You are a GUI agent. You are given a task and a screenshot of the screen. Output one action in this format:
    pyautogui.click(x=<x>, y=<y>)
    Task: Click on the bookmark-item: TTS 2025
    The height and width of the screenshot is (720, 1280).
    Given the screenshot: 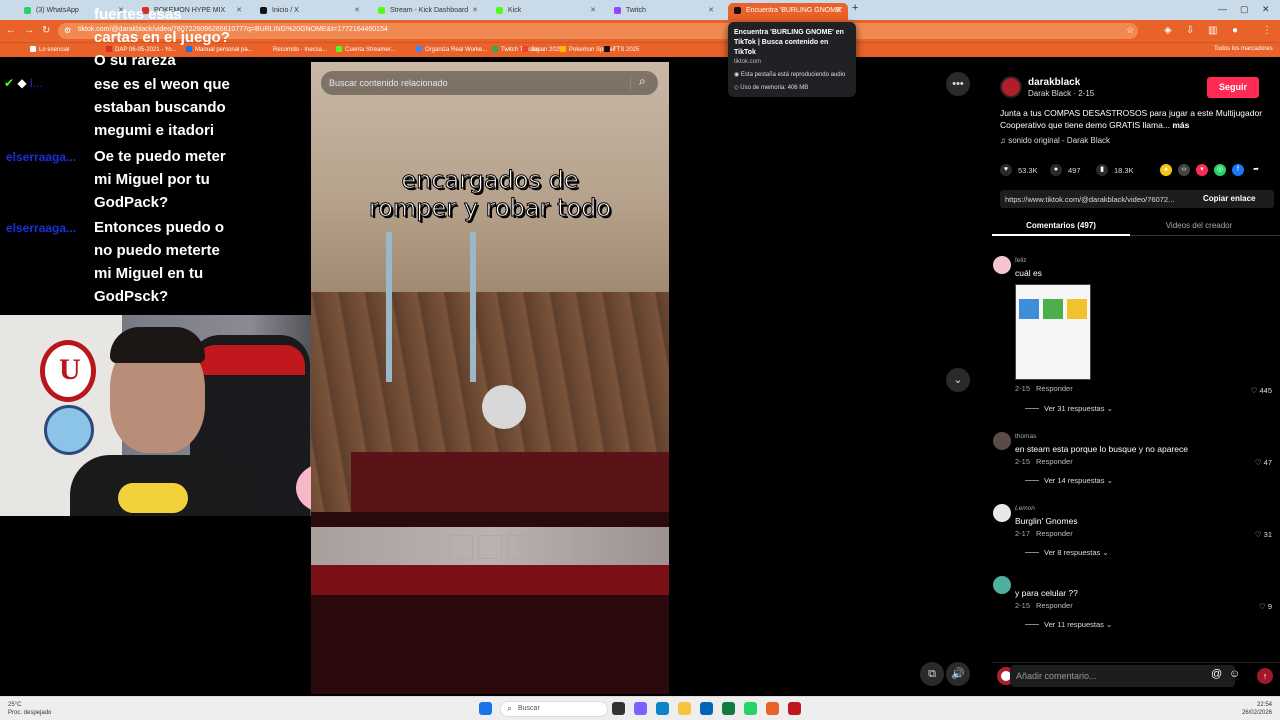 What is the action you would take?
    pyautogui.click(x=621, y=49)
    